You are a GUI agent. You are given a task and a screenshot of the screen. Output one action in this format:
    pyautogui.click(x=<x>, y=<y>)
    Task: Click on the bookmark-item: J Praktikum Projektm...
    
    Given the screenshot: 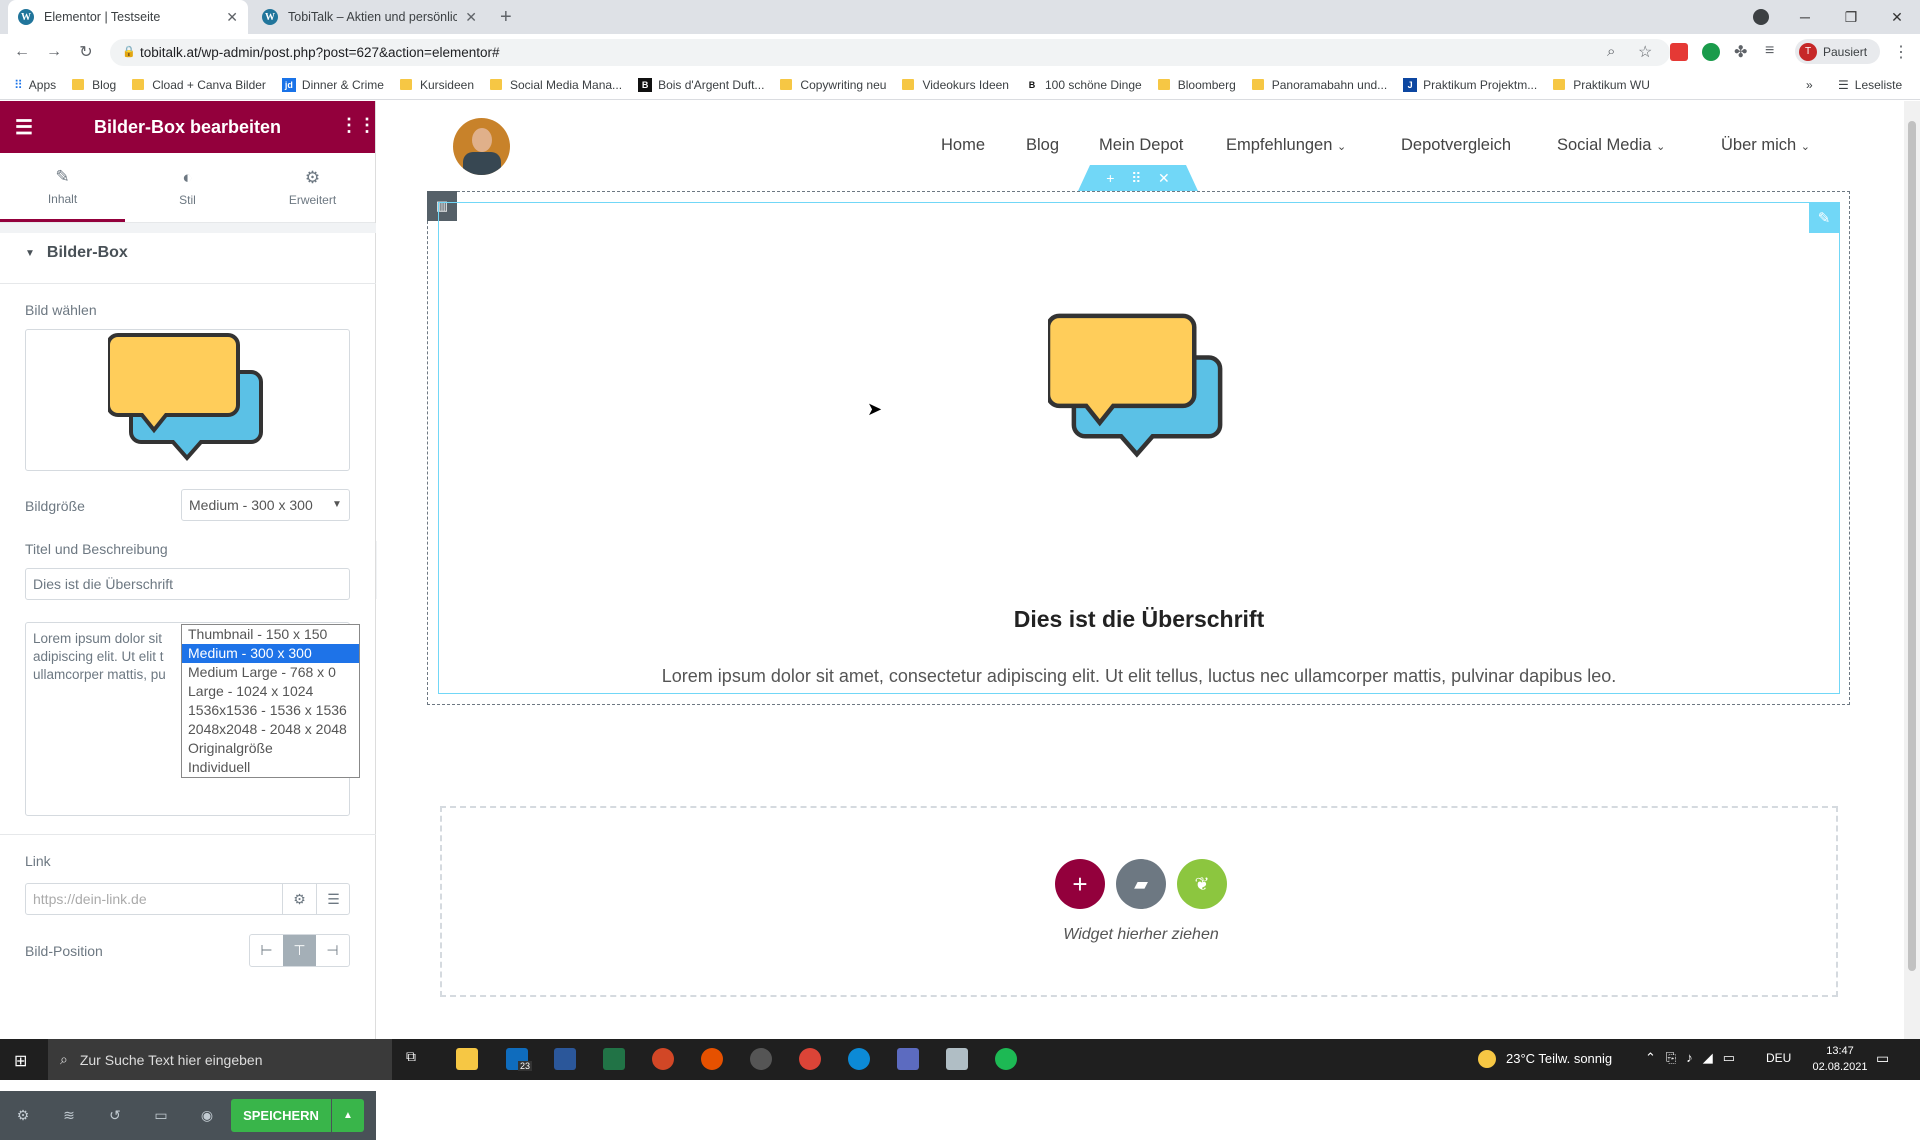 What is the action you would take?
    pyautogui.click(x=1470, y=84)
    